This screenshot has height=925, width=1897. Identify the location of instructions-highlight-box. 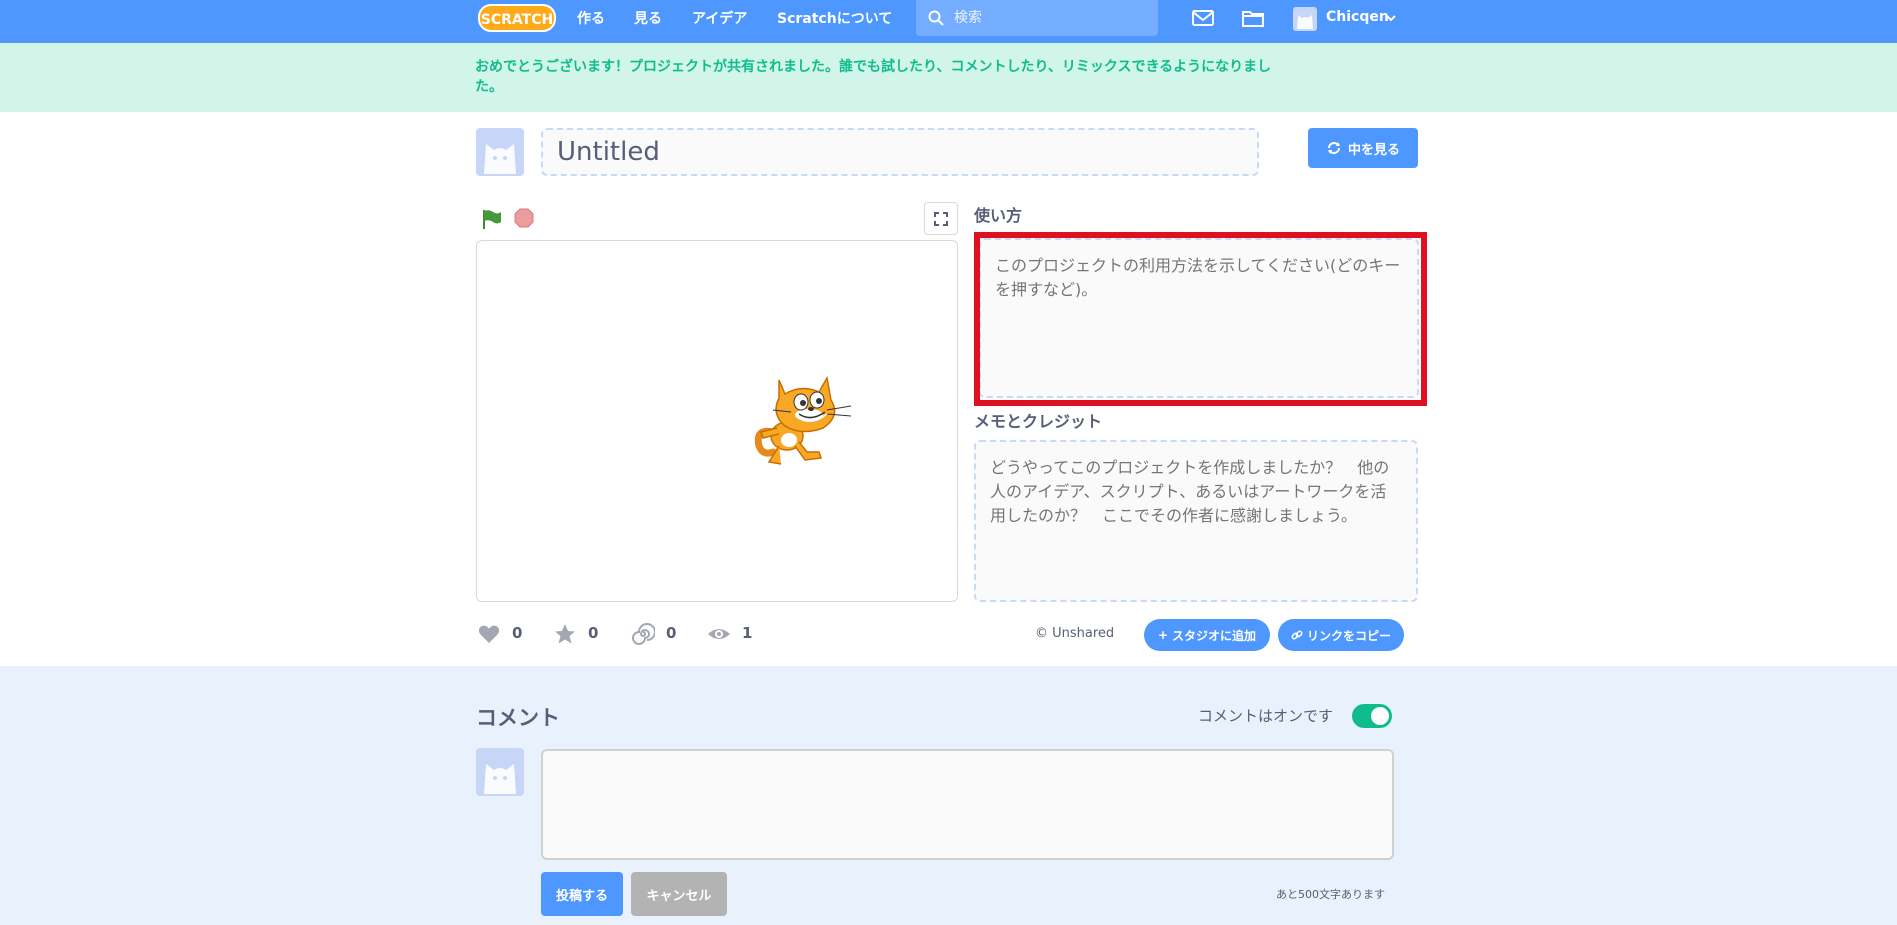
(1200, 319).